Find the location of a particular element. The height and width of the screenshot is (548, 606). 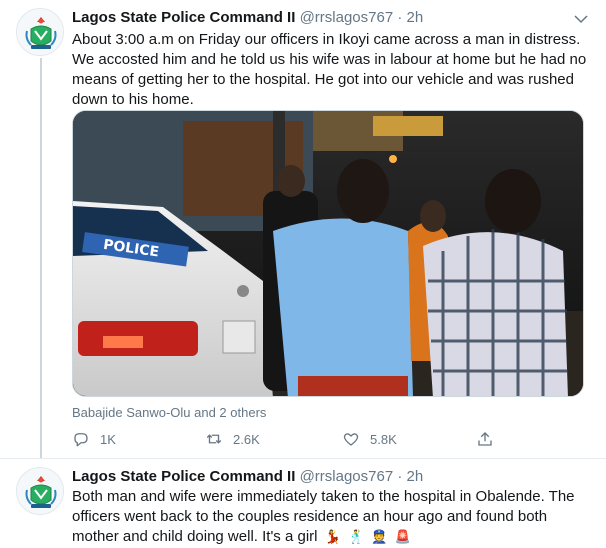

reply-button: 1K is located at coordinates (94, 439).